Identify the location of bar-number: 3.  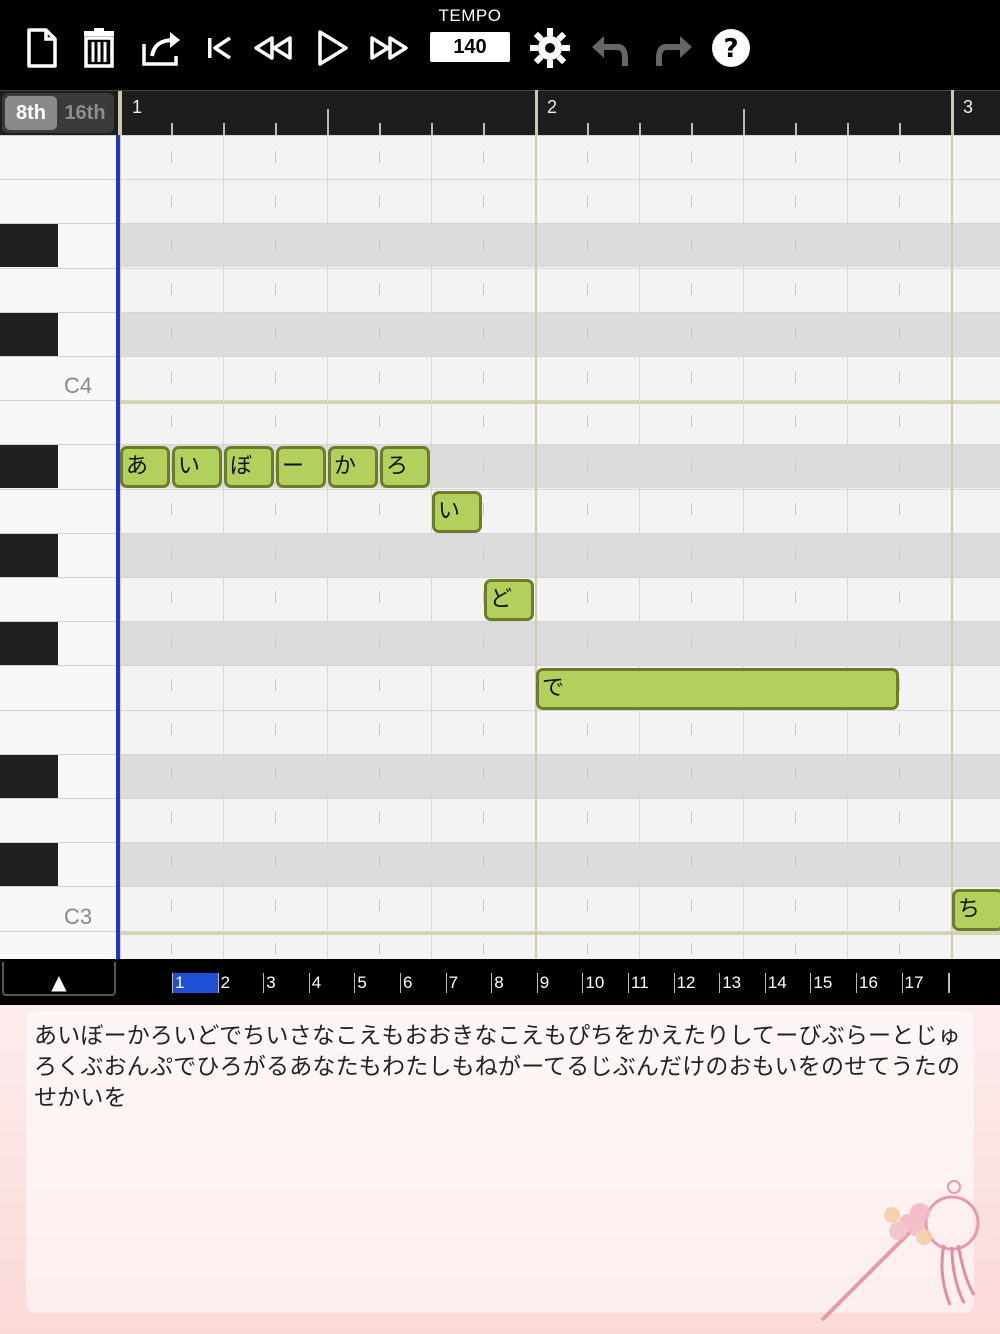
(968, 107).